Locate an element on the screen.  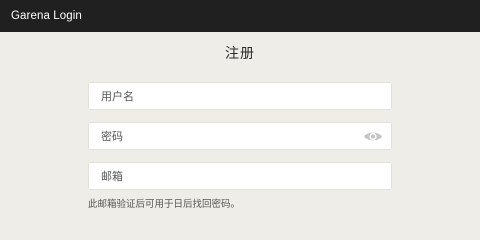
email-input is located at coordinates (240, 176).